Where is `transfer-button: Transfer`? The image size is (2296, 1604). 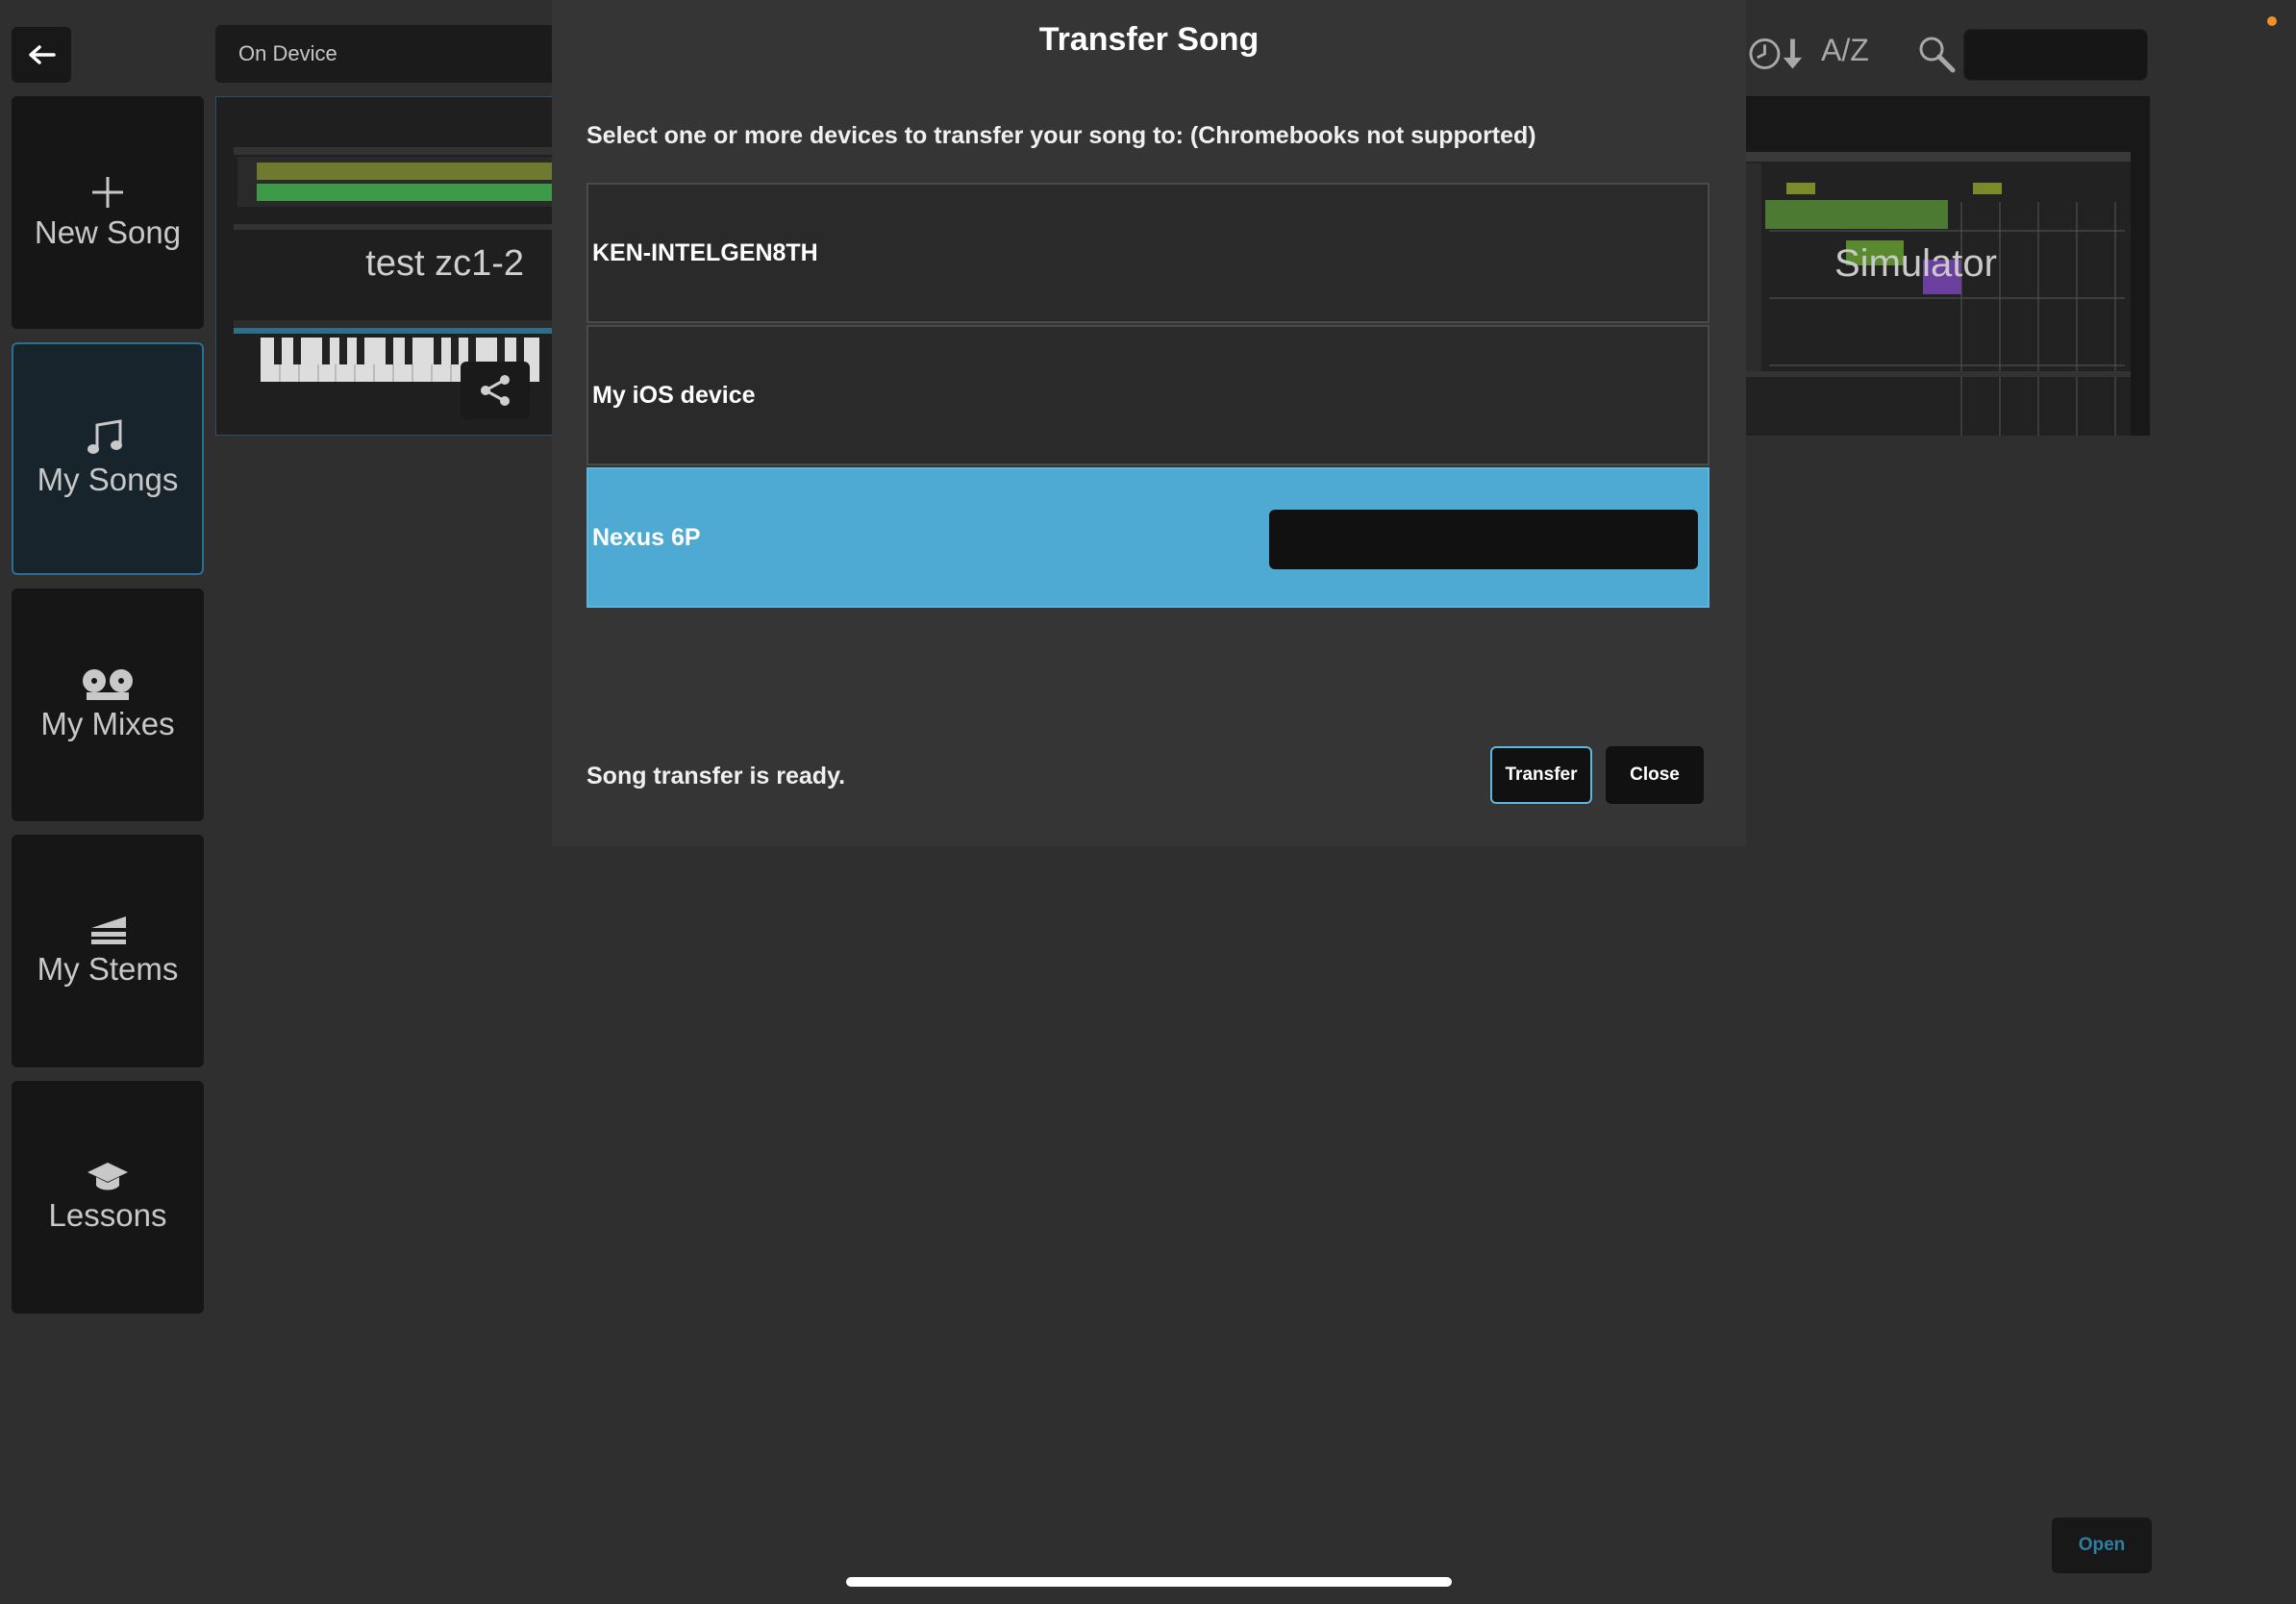 transfer-button: Transfer is located at coordinates (1541, 775).